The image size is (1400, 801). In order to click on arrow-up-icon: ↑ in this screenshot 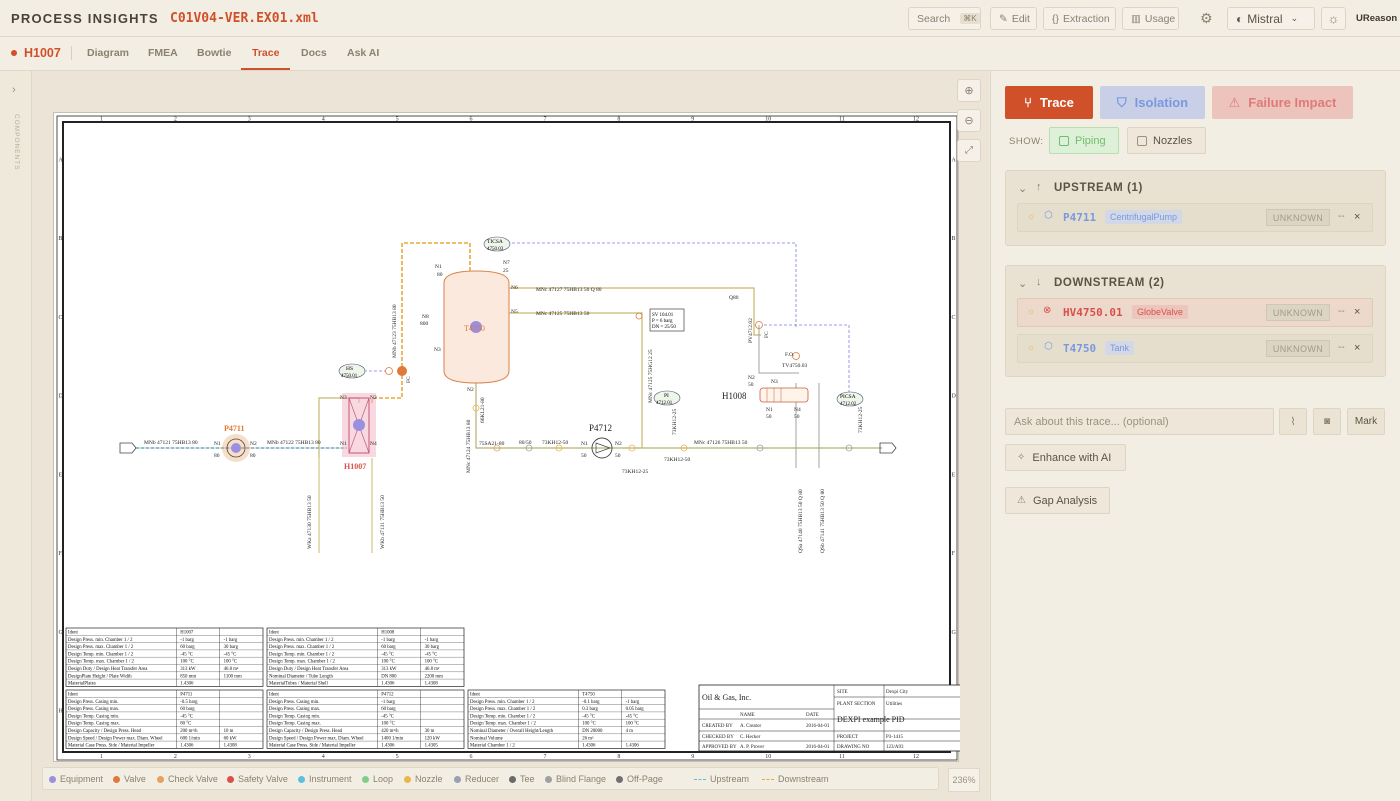, I will do `click(1039, 187)`.